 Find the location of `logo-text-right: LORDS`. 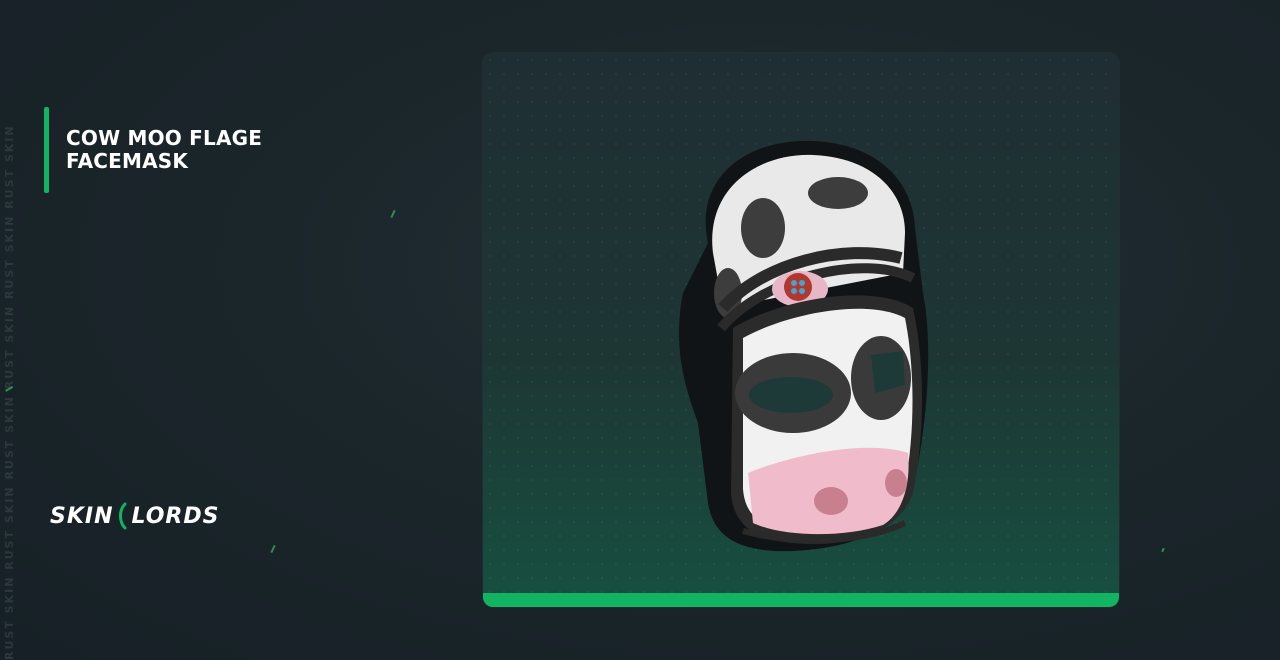

logo-text-right: LORDS is located at coordinates (175, 516).